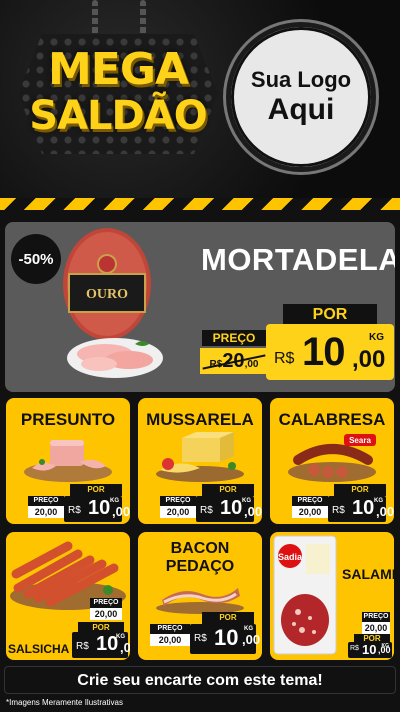 This screenshot has width=400, height=712. What do you see at coordinates (369, 359) in the screenshot?
I see `hero-price-dec: ,00` at bounding box center [369, 359].